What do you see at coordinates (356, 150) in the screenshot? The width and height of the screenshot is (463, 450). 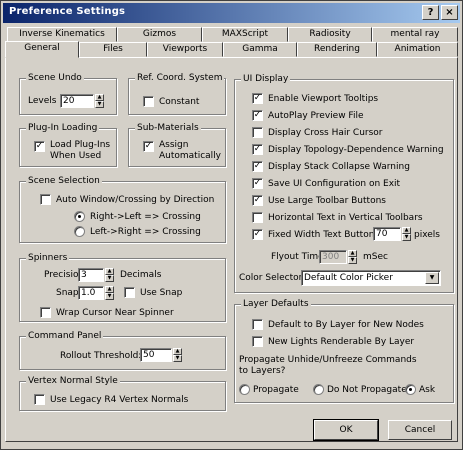 I see `topology-warning-label: Display Topology-Dependence Warning` at bounding box center [356, 150].